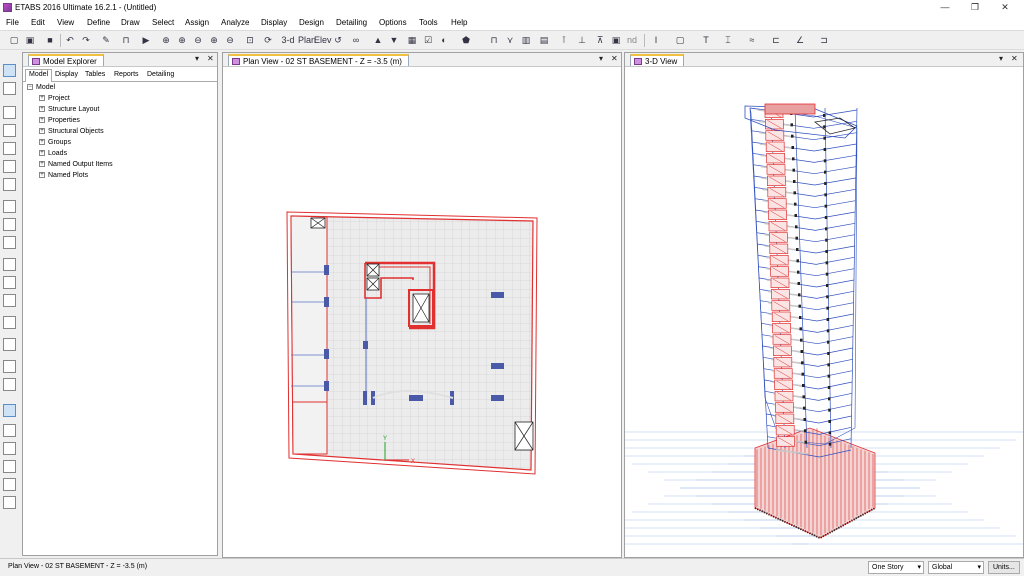 The width and height of the screenshot is (1024, 576). Describe the element at coordinates (160, 75) in the screenshot. I see `tab-detailing: Detailing` at that location.